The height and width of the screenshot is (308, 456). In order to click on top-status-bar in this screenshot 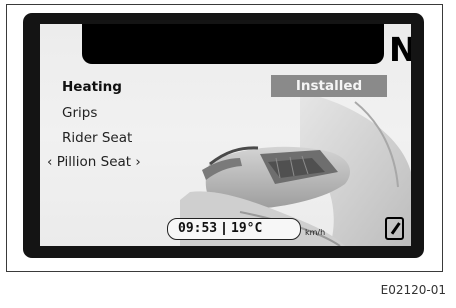, I will do `click(233, 44)`.